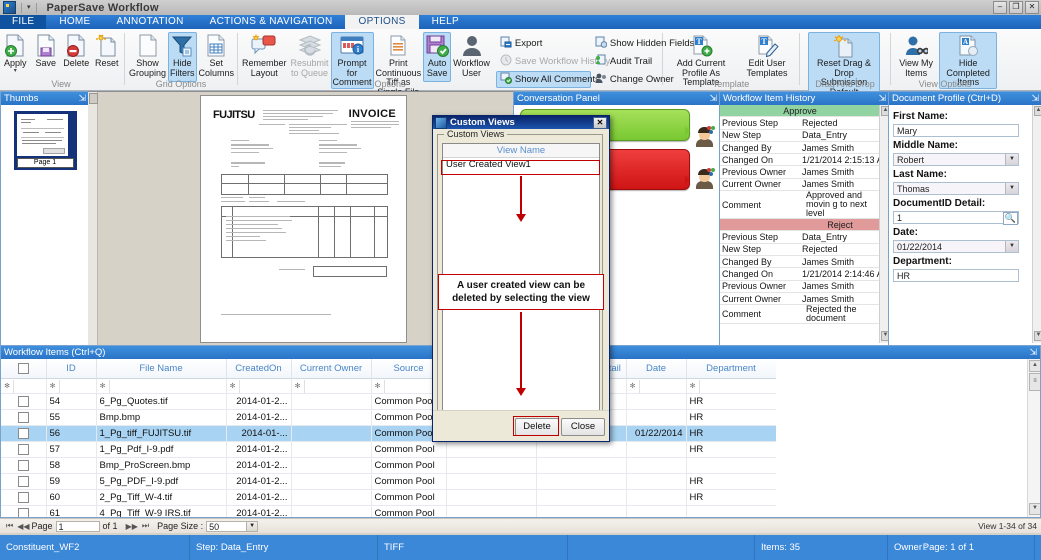 The width and height of the screenshot is (1041, 560). What do you see at coordinates (471, 57) in the screenshot?
I see `workflow-user-button: Workflow User` at bounding box center [471, 57].